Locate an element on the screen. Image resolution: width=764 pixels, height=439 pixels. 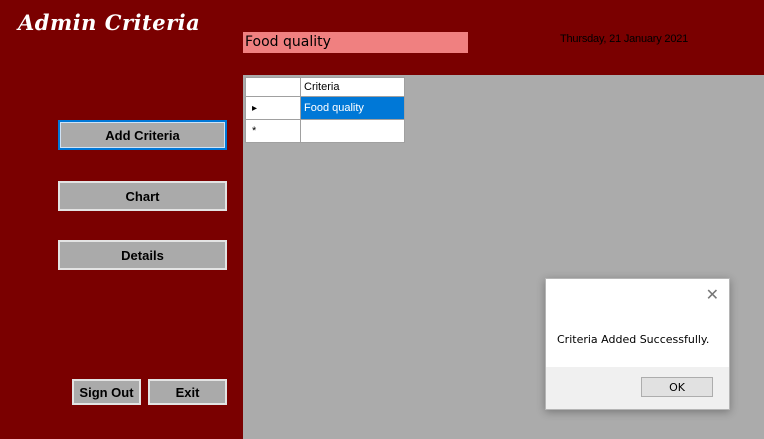
details-button: Details is located at coordinates (142, 255).